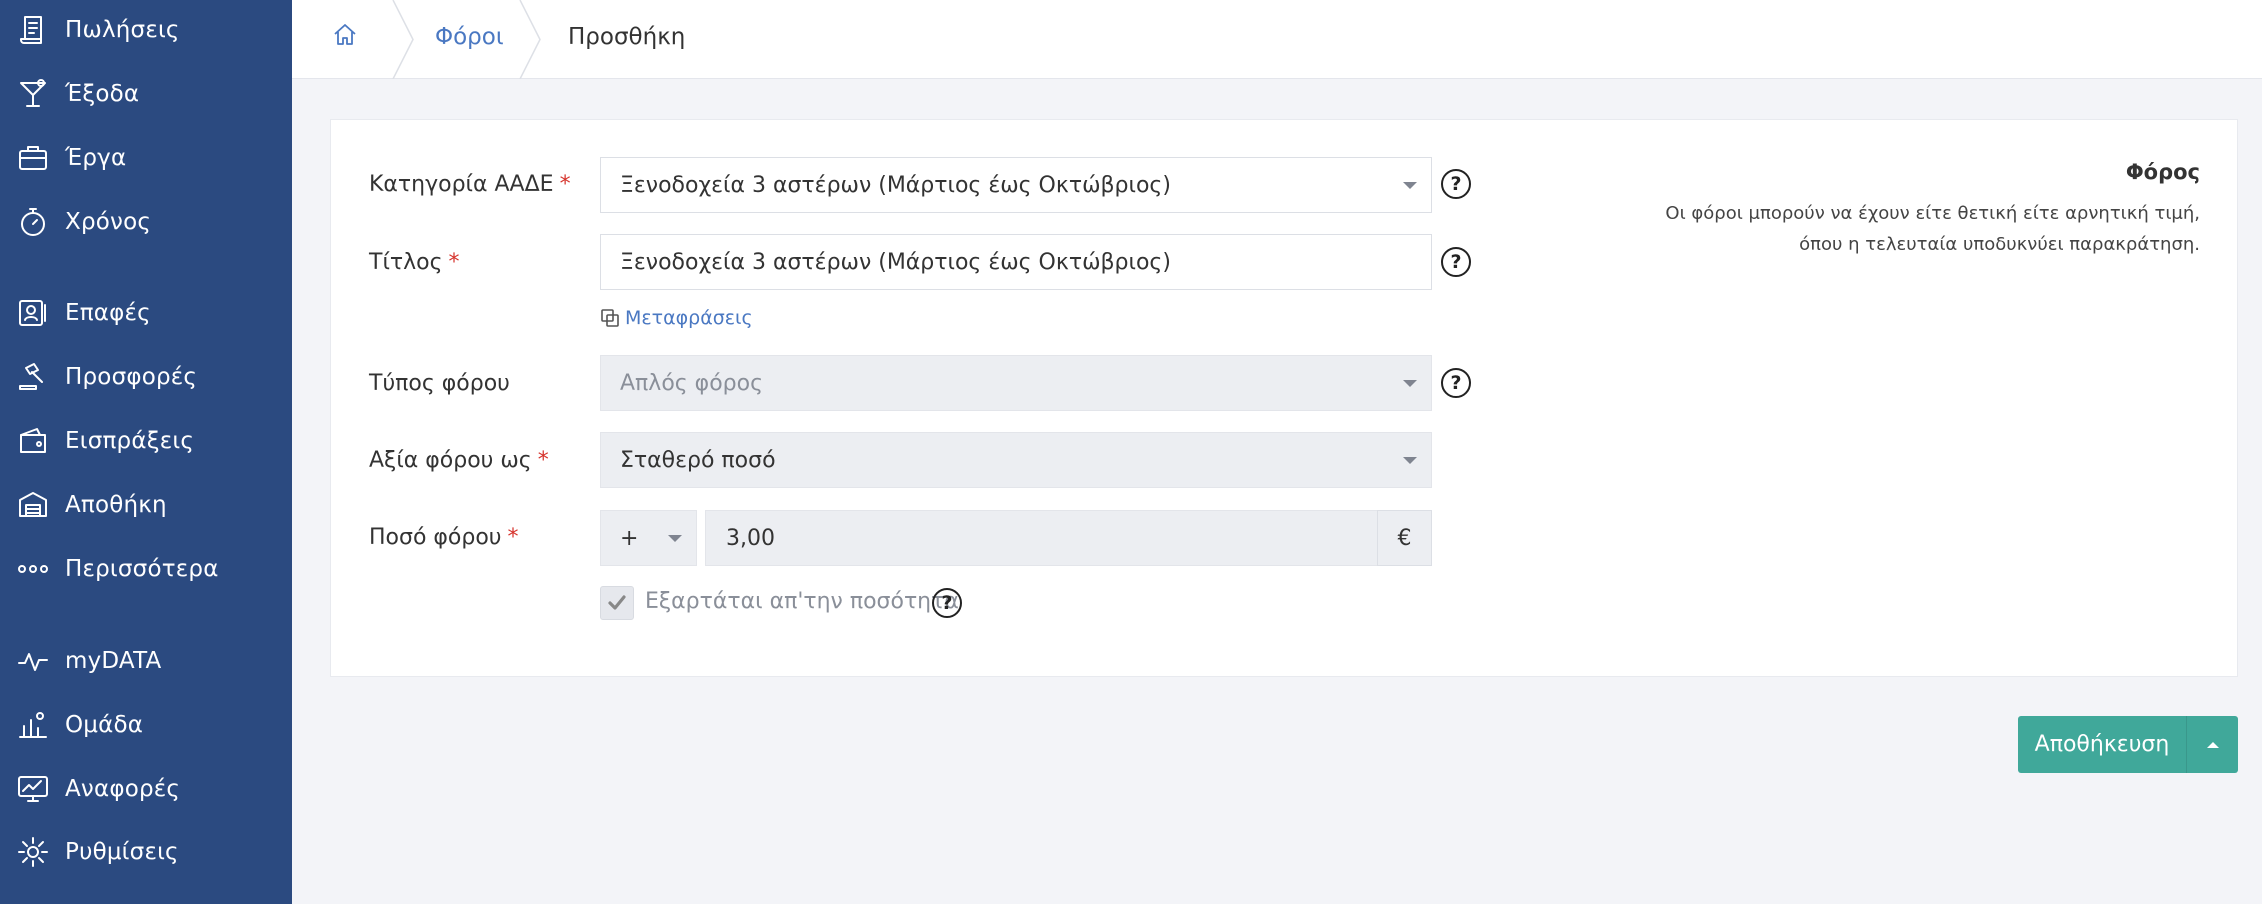 The width and height of the screenshot is (2262, 904). Describe the element at coordinates (122, 30) in the screenshot. I see `sidebar-item-label: Πωλήσεις` at that location.